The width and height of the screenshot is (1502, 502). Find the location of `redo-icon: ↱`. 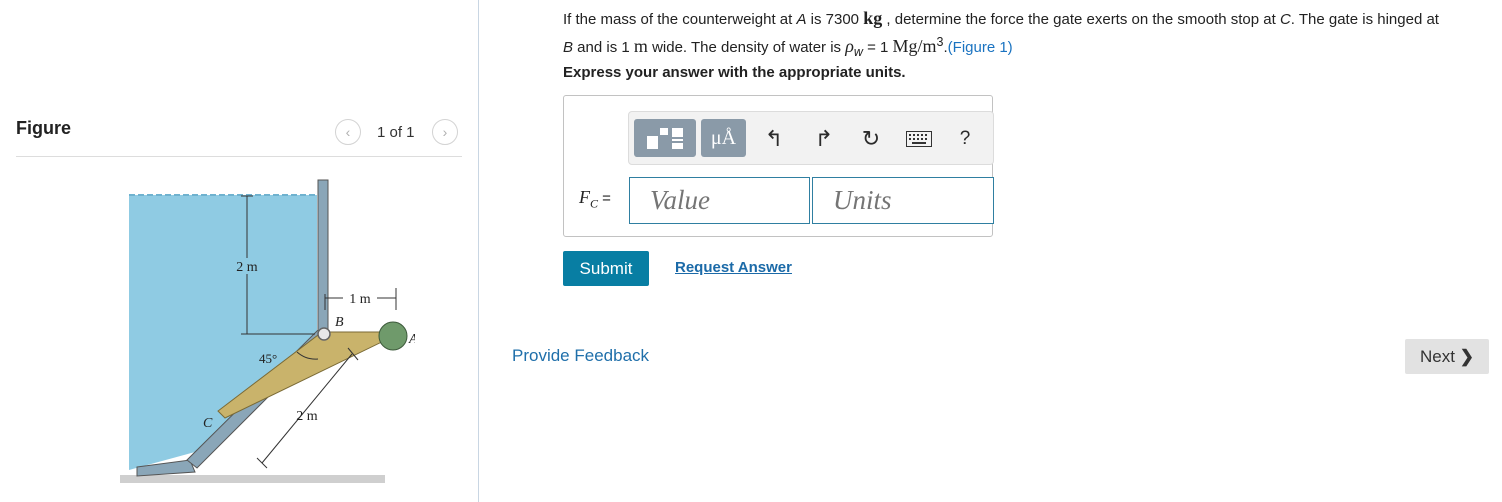

redo-icon: ↱ is located at coordinates (824, 138).